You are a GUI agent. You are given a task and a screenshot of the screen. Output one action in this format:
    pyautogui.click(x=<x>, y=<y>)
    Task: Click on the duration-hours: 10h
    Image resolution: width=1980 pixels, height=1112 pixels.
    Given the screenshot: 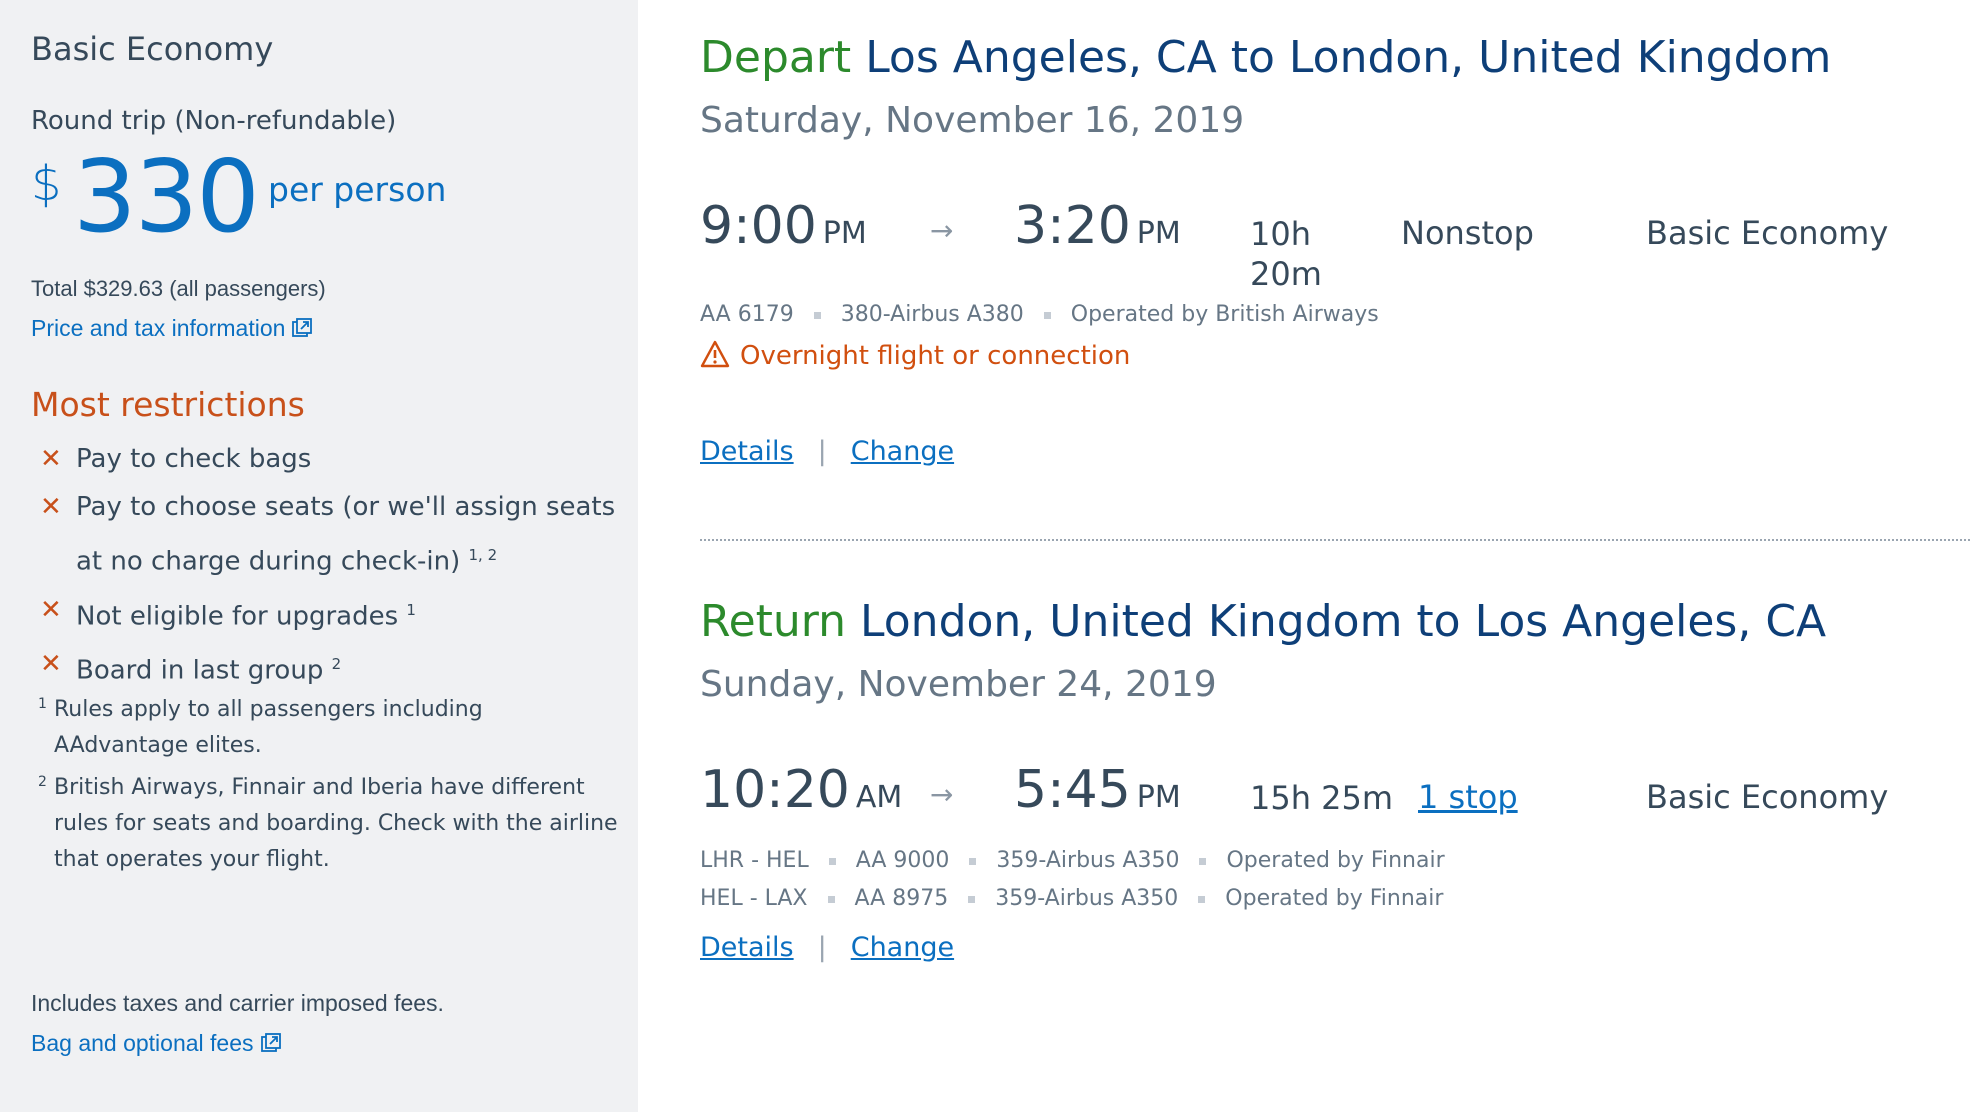 What is the action you would take?
    pyautogui.click(x=1280, y=234)
    